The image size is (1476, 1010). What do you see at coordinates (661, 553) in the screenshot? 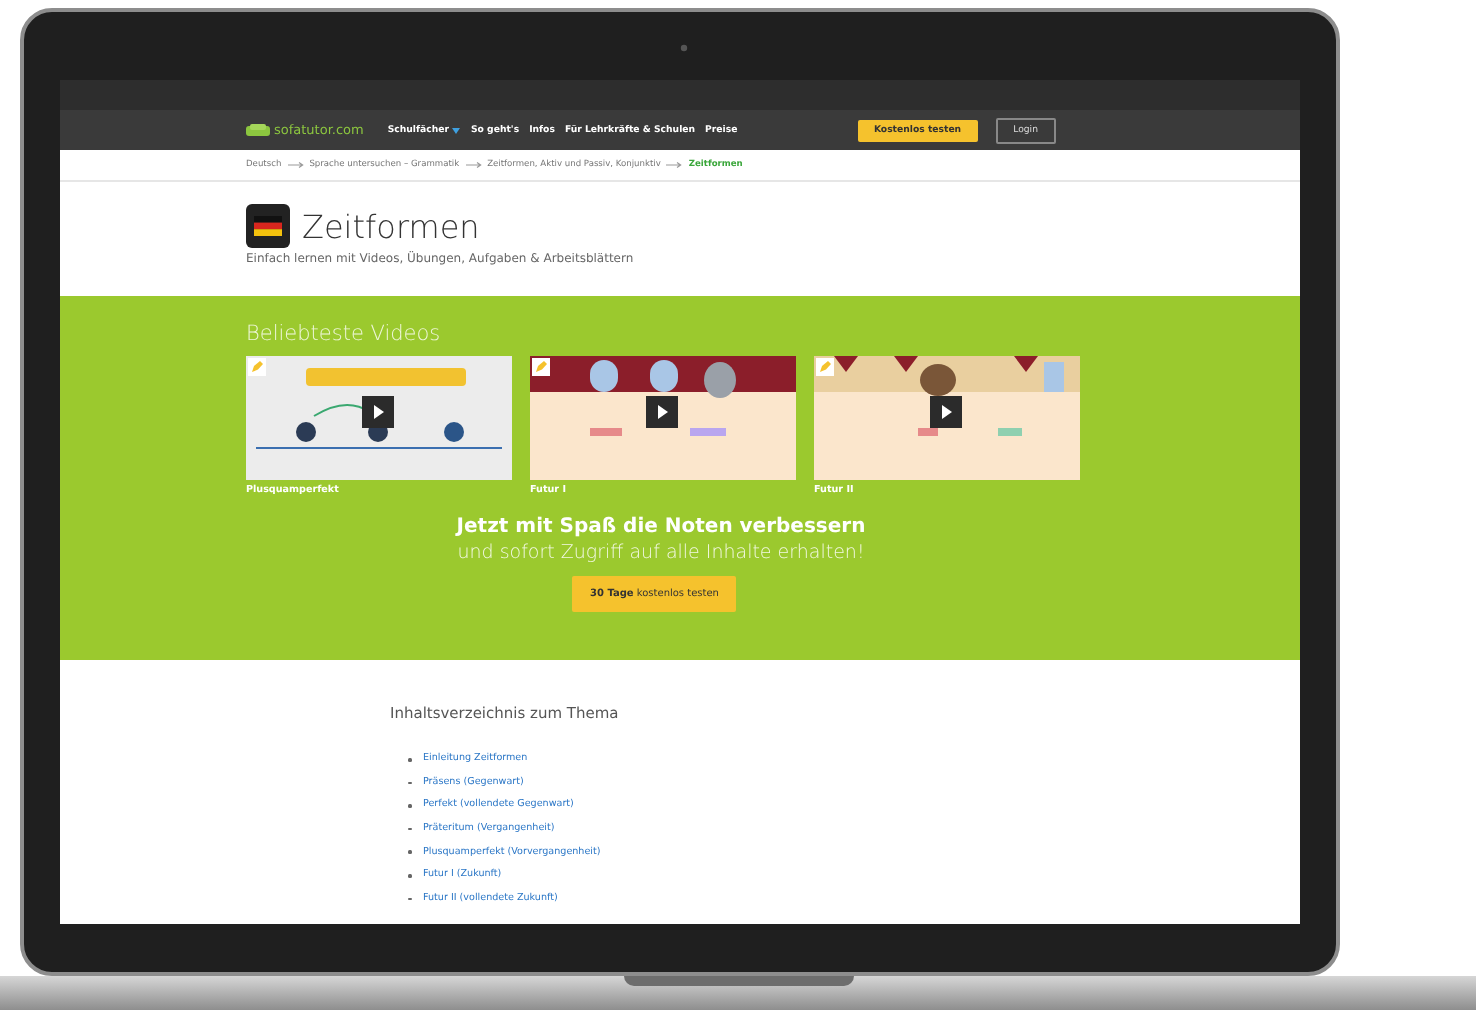
I see `promo-subline: und sofort Zugriff auf alle Inhalte erhalten!` at bounding box center [661, 553].